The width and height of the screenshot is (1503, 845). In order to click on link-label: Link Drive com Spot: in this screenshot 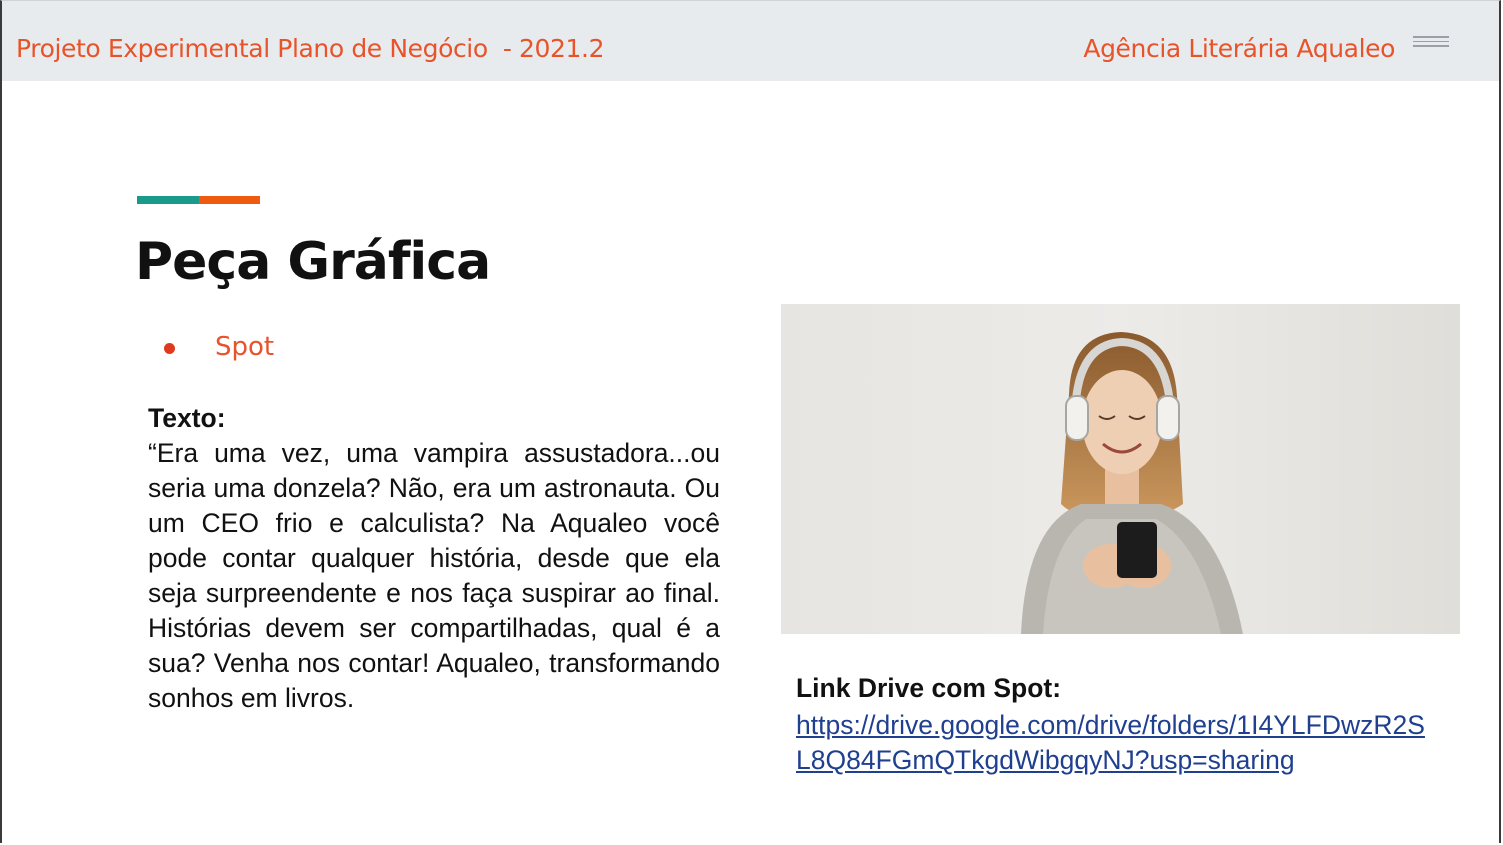, I will do `click(929, 688)`.